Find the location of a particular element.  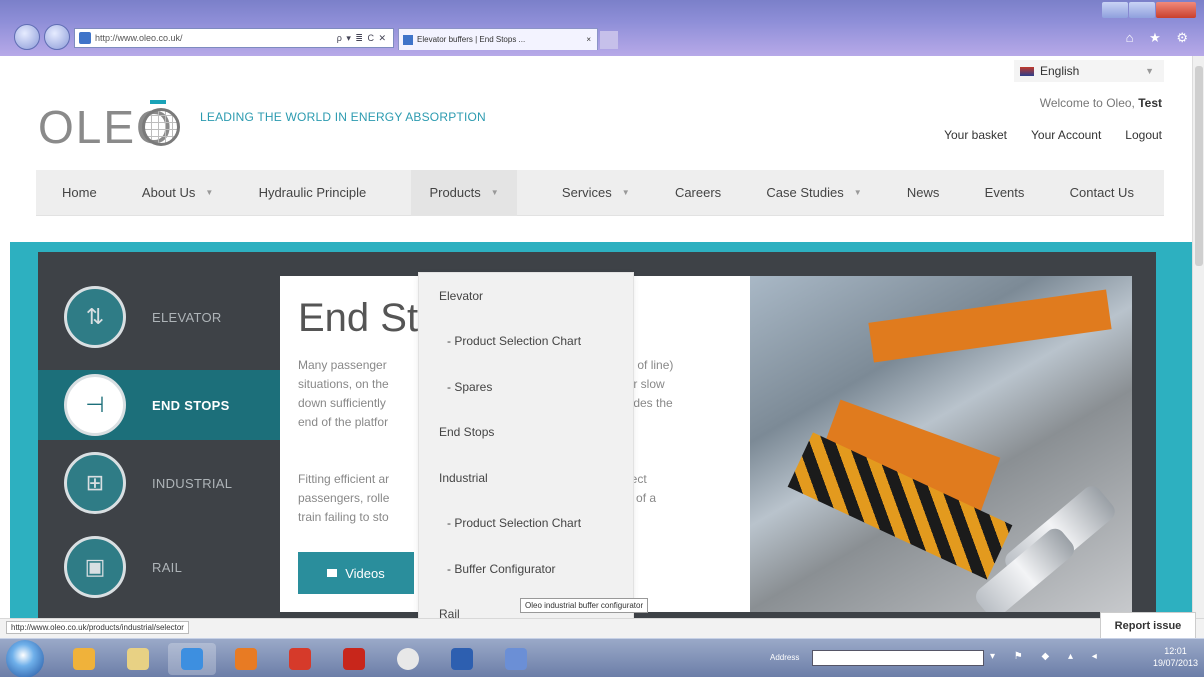

pin-icon is located at coordinates (300, 659).